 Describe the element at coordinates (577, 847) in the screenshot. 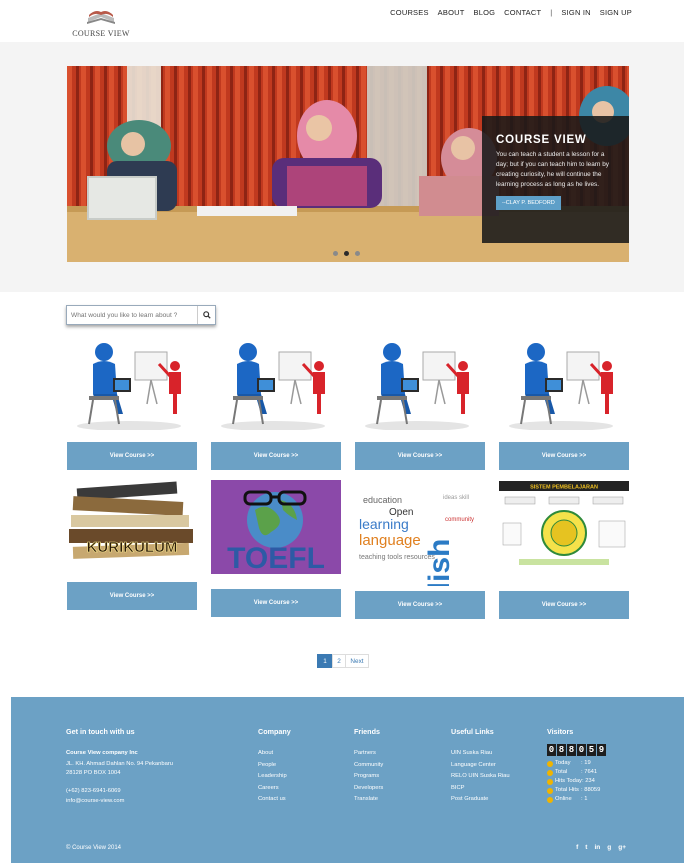

I see `facebook-icon: f` at that location.